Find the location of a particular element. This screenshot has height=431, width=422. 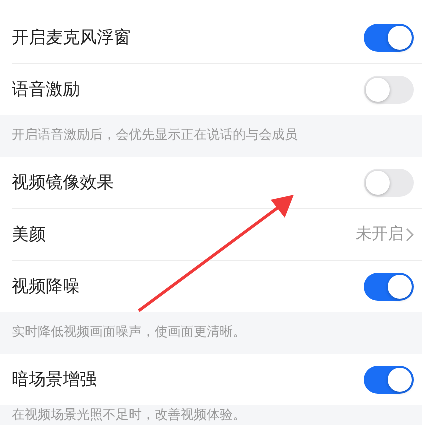

setting-label: 语音激励 is located at coordinates (46, 90).